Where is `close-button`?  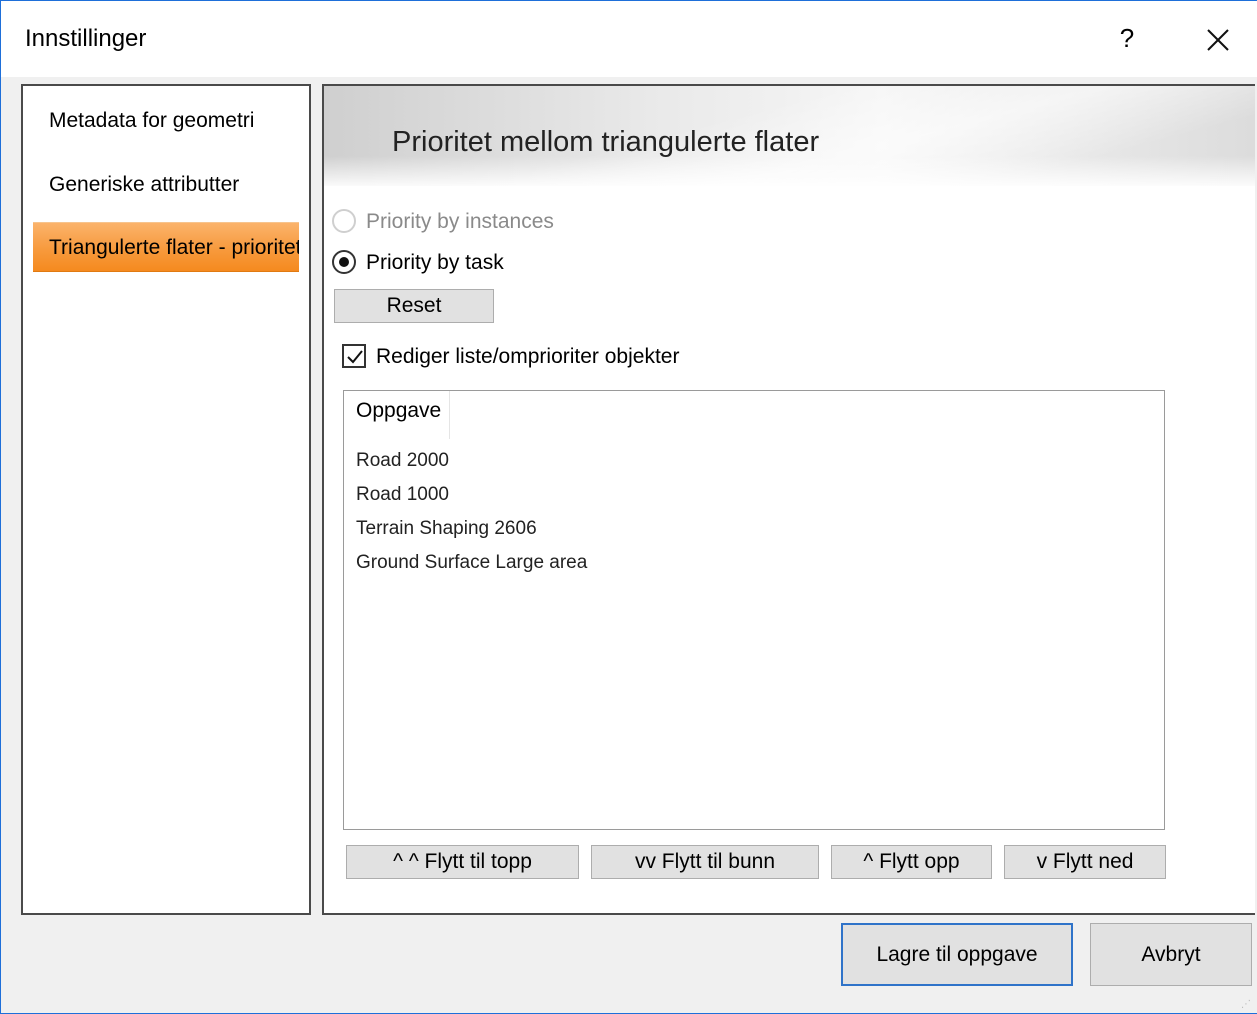
close-button is located at coordinates (1218, 40).